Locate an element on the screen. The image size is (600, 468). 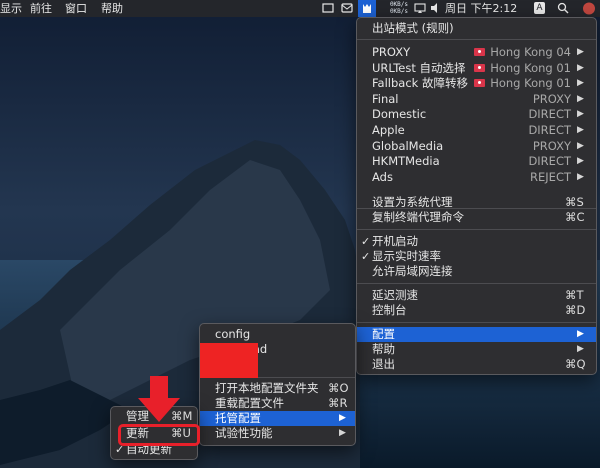
annotation-highlight-box is located at coordinates (159, 435).